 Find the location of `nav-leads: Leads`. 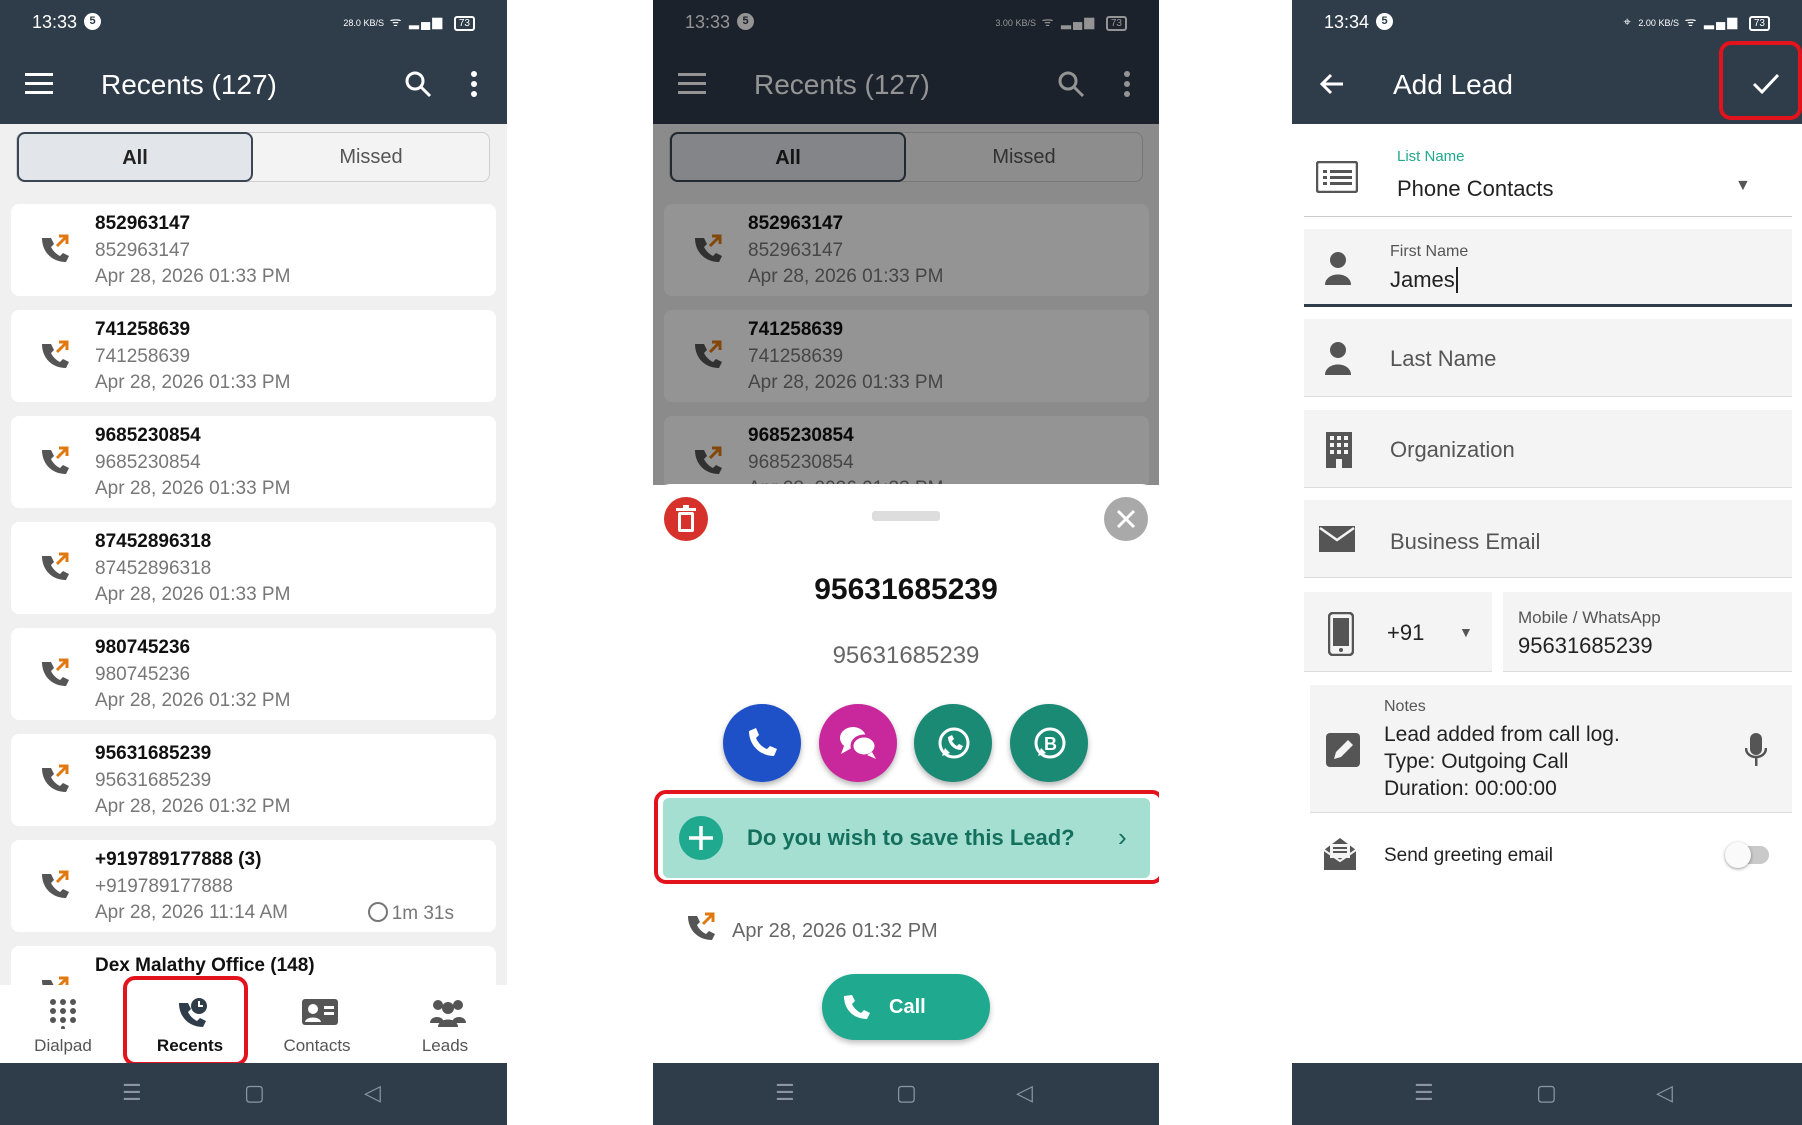

nav-leads: Leads is located at coordinates (445, 1024).